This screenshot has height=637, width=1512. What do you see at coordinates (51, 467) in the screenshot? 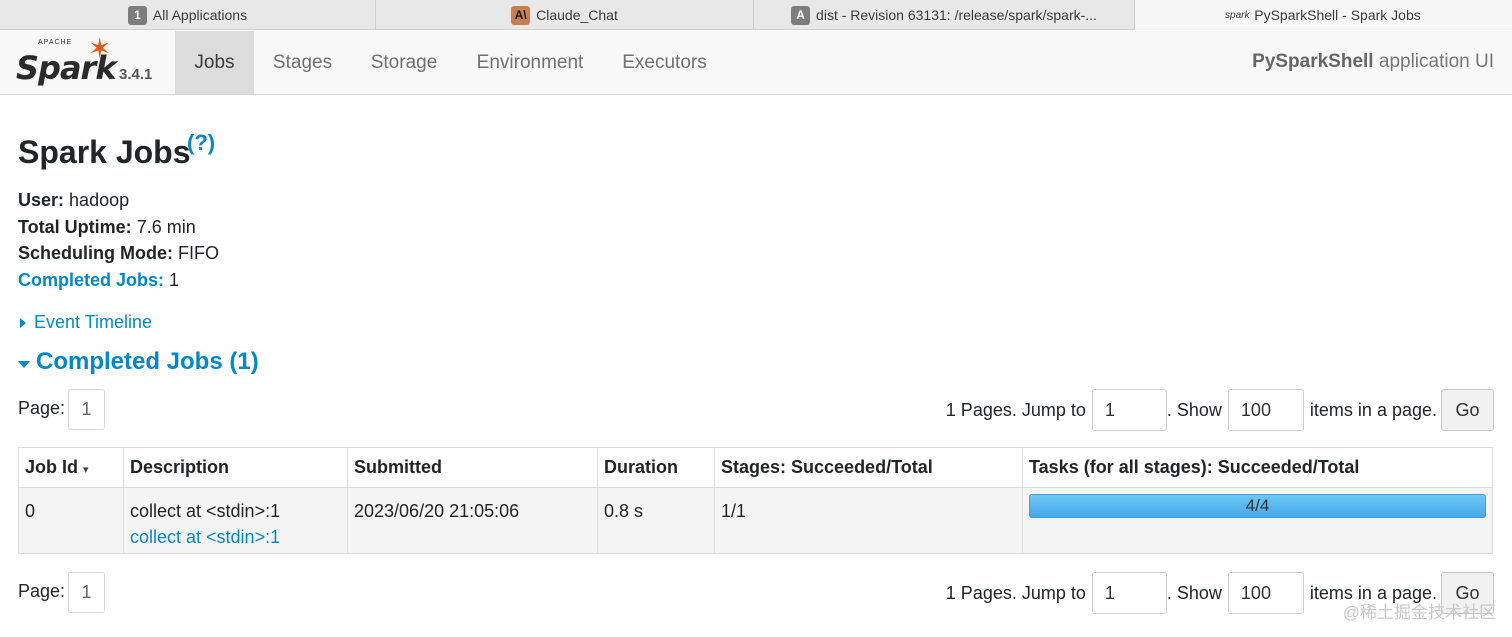
I see `header-label: Job Id` at bounding box center [51, 467].